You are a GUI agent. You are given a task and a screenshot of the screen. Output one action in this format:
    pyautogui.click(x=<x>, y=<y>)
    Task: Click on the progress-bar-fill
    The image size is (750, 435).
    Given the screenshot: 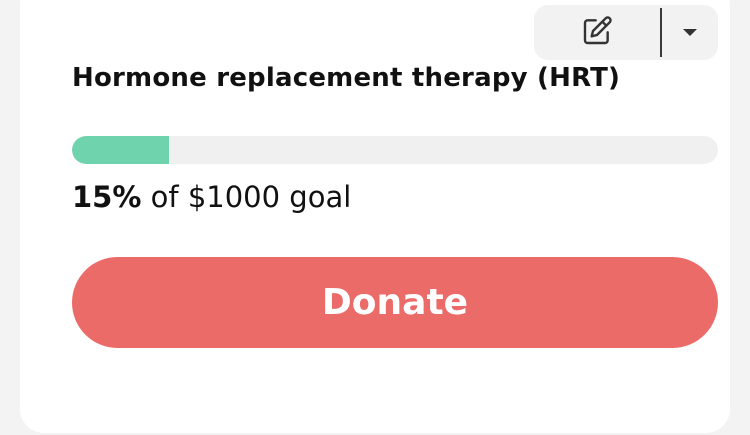 What is the action you would take?
    pyautogui.click(x=120, y=150)
    